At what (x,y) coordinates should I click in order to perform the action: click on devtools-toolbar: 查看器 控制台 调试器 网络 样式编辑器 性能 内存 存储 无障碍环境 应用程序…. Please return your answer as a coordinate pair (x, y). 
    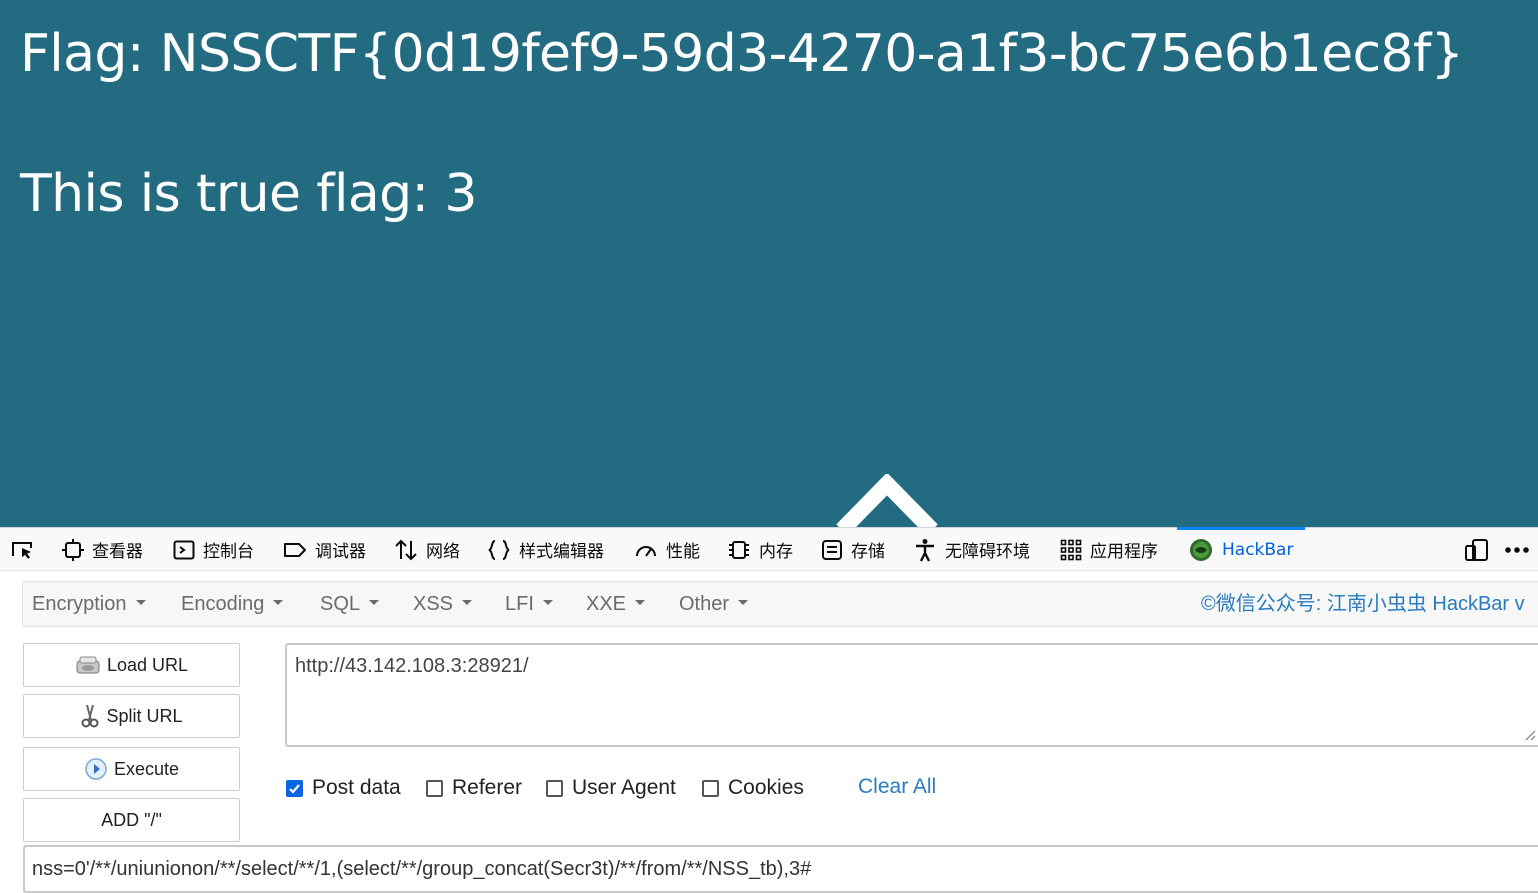
    Looking at the image, I should click on (769, 549).